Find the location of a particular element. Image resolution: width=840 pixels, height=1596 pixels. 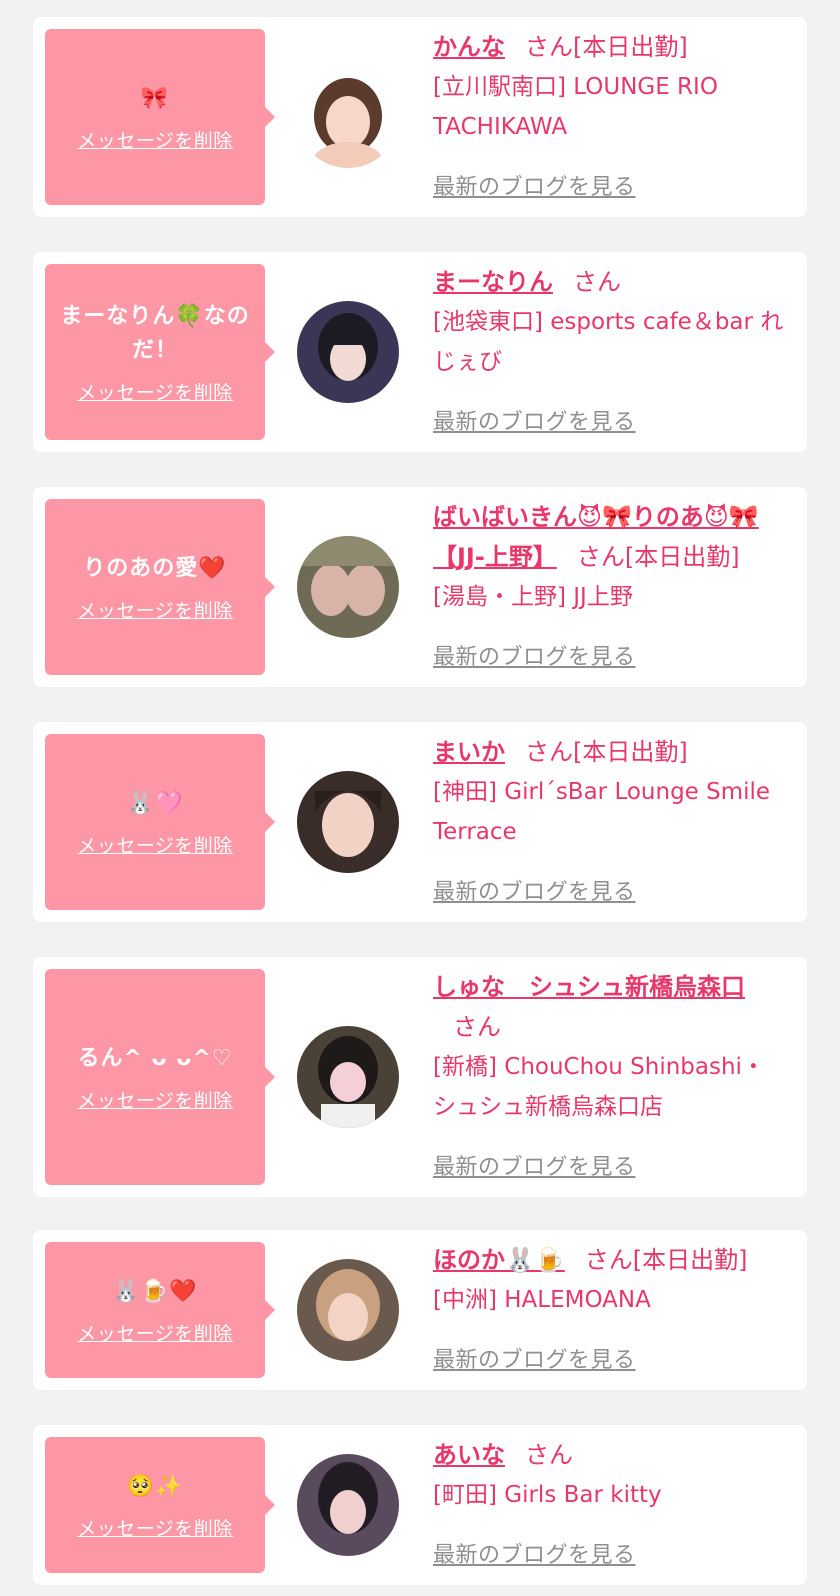

message-bubble: りのあの愛❤️ メッセージを削除 is located at coordinates (160, 587).